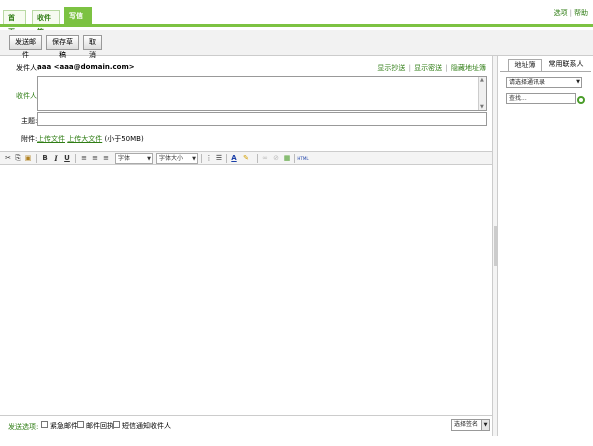 The width and height of the screenshot is (593, 446). Describe the element at coordinates (45, 158) in the screenshot. I see `bold-icon: B` at that location.